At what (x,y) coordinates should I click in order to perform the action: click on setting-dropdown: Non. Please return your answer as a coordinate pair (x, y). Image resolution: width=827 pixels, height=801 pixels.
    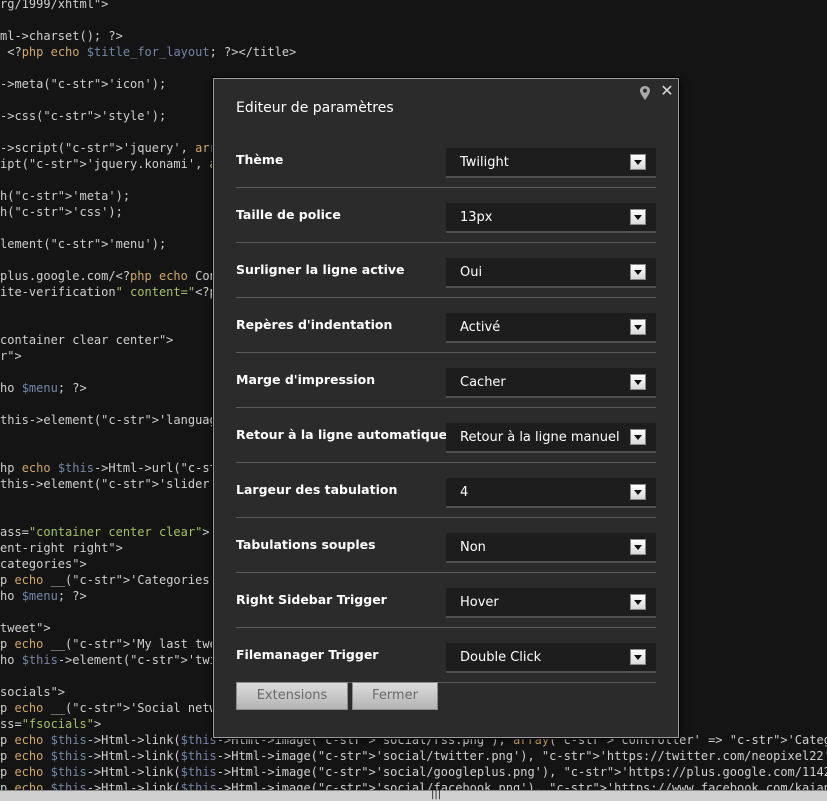
    Looking at the image, I should click on (551, 548).